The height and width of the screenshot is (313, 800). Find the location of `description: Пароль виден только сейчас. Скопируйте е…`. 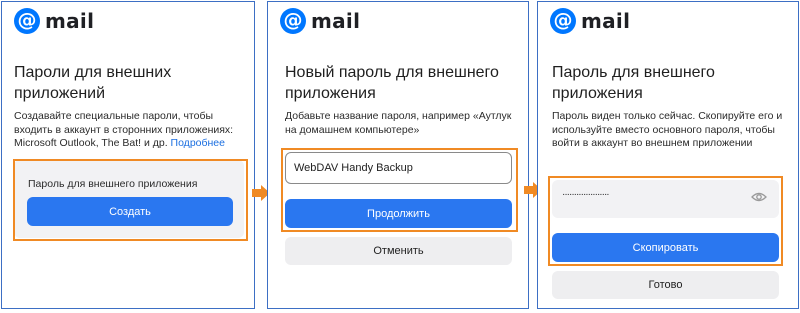

description: Пароль виден только сейчас. Скопируйте е… is located at coordinates (667, 129).